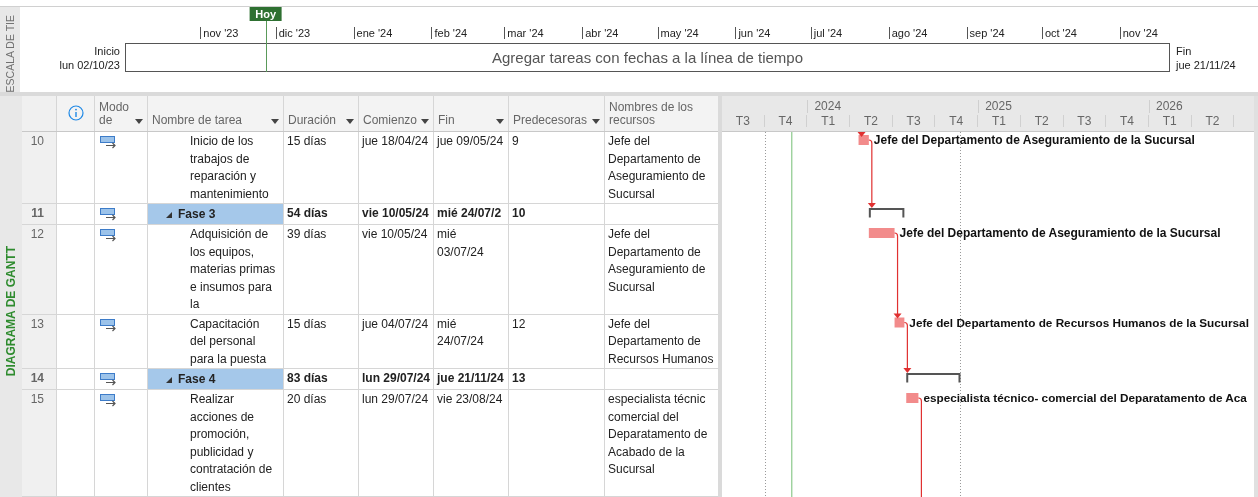  Describe the element at coordinates (233, 168) in the screenshot. I see `task-name: Inicio de los trabajos de reparación y mantenimiento` at that location.